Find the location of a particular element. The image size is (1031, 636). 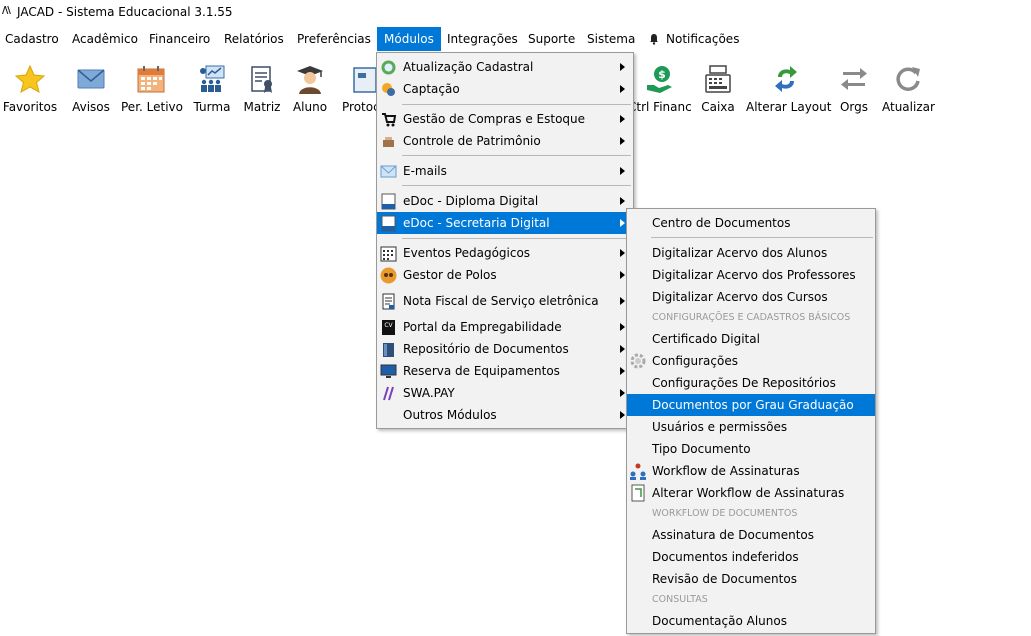

submenu-item-documentacao-alunos: Documentação Alunos is located at coordinates (751, 621).